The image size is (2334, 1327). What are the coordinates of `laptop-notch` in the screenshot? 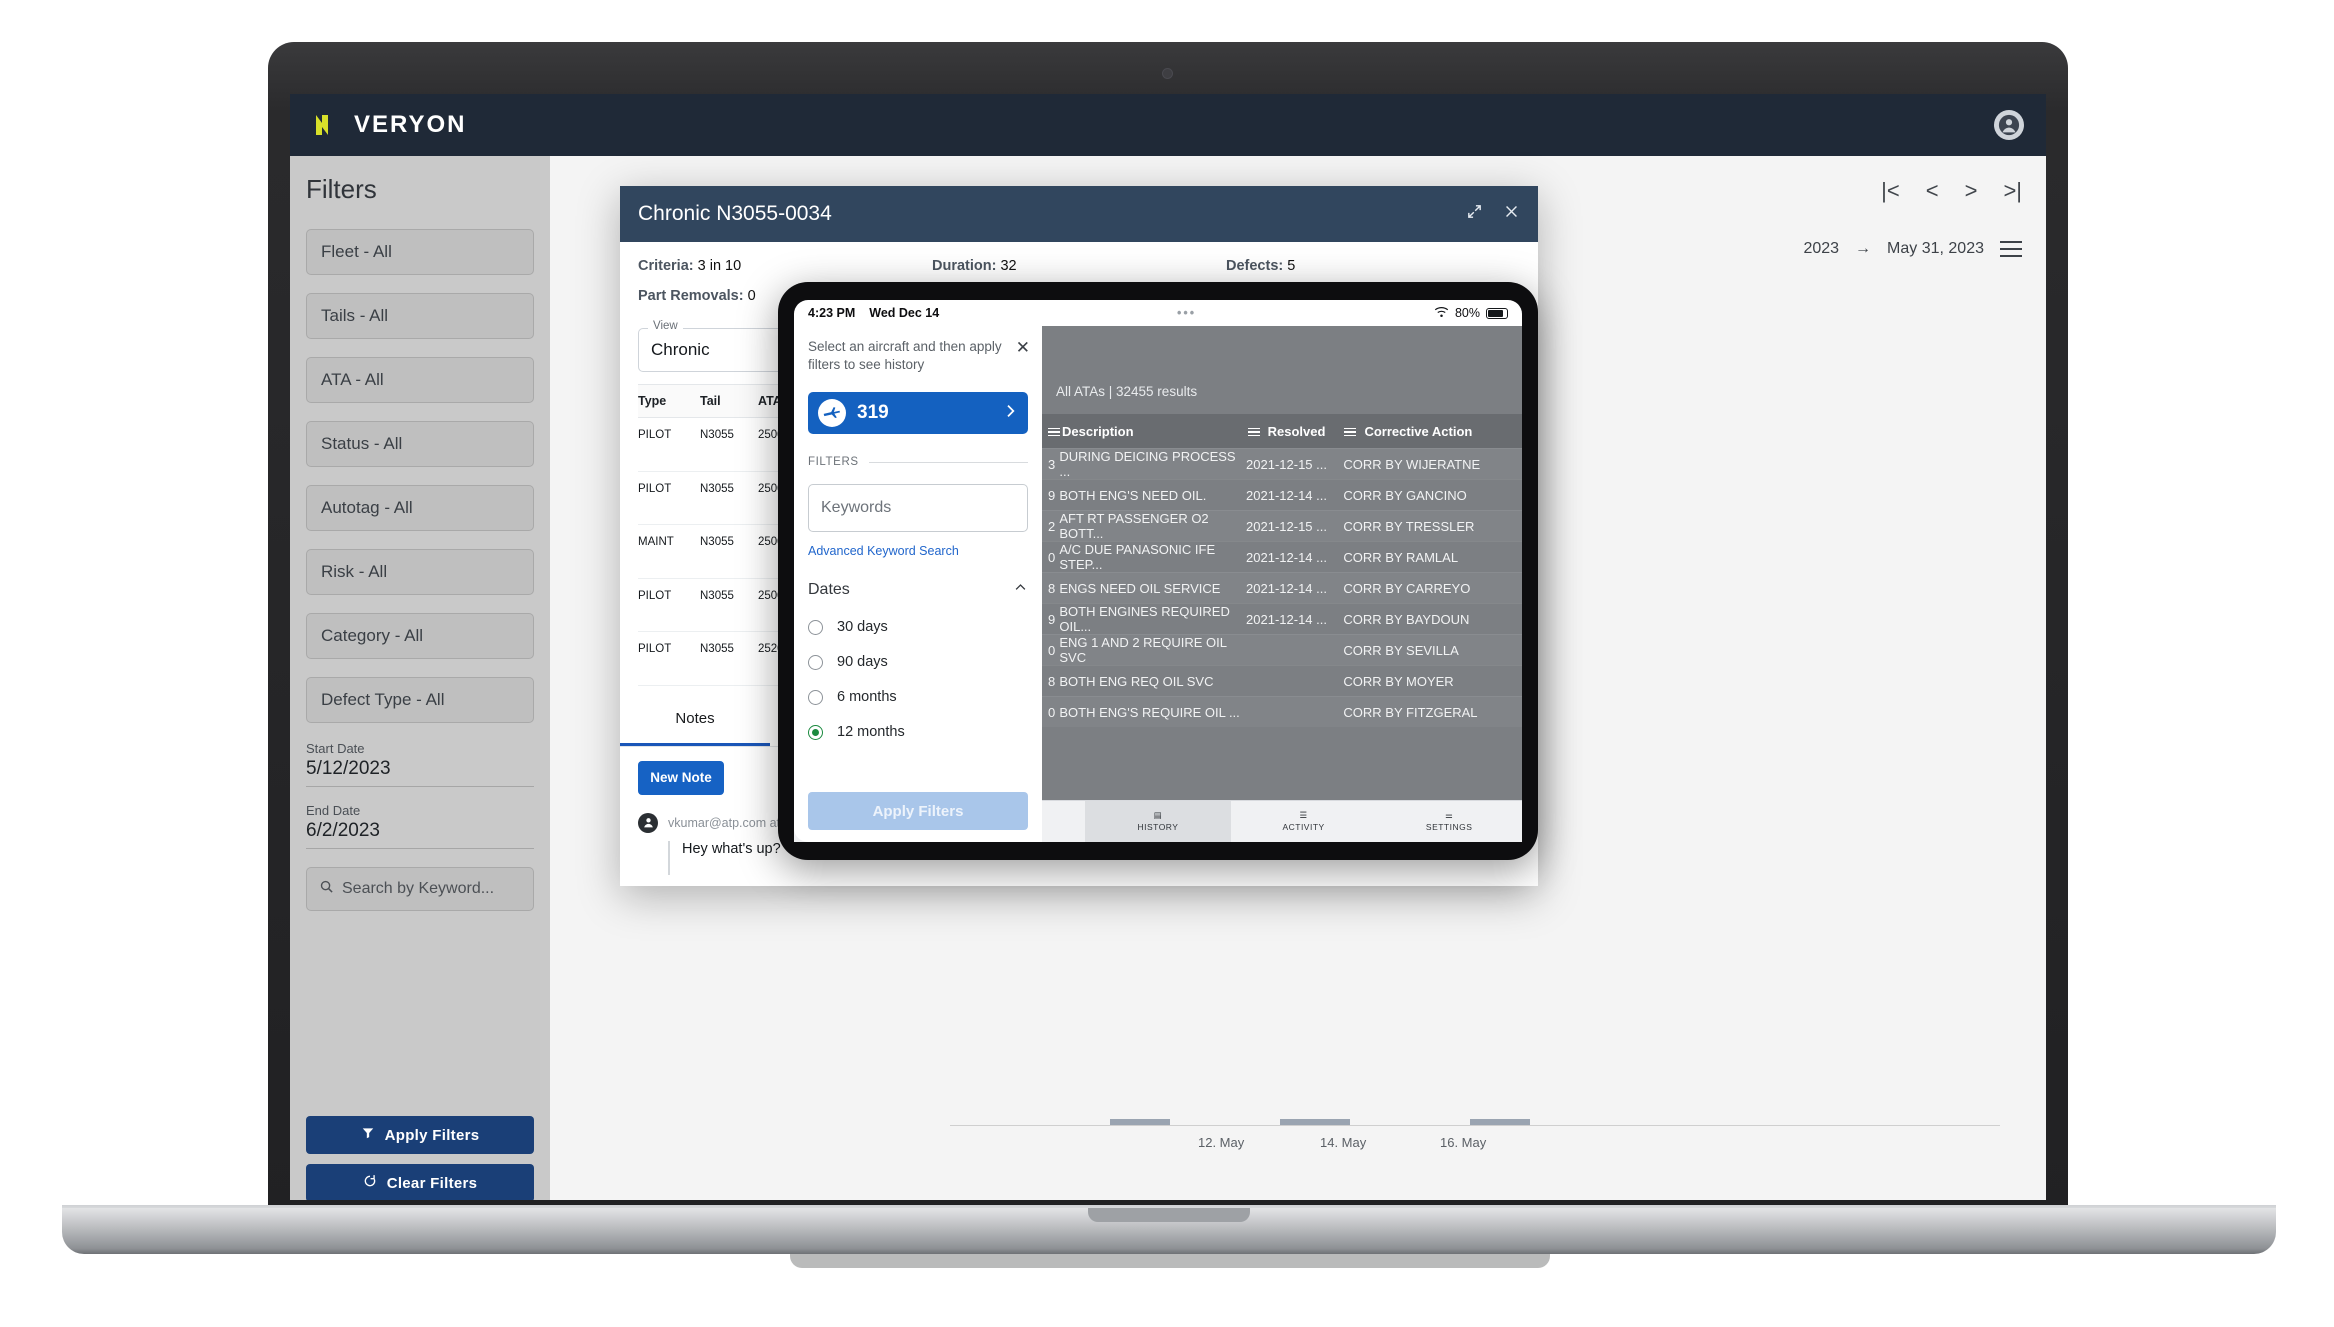 It's located at (1169, 1215).